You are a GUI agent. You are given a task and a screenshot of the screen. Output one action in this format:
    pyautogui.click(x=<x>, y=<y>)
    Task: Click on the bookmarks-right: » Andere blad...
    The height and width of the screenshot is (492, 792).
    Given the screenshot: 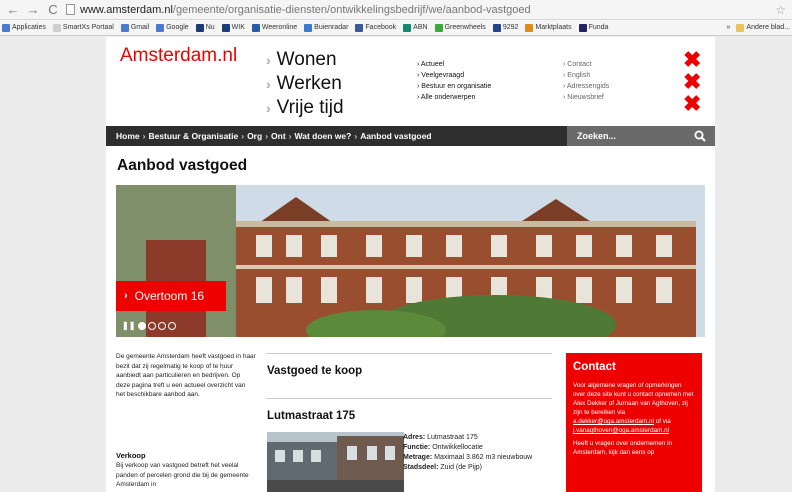 What is the action you would take?
    pyautogui.click(x=758, y=27)
    